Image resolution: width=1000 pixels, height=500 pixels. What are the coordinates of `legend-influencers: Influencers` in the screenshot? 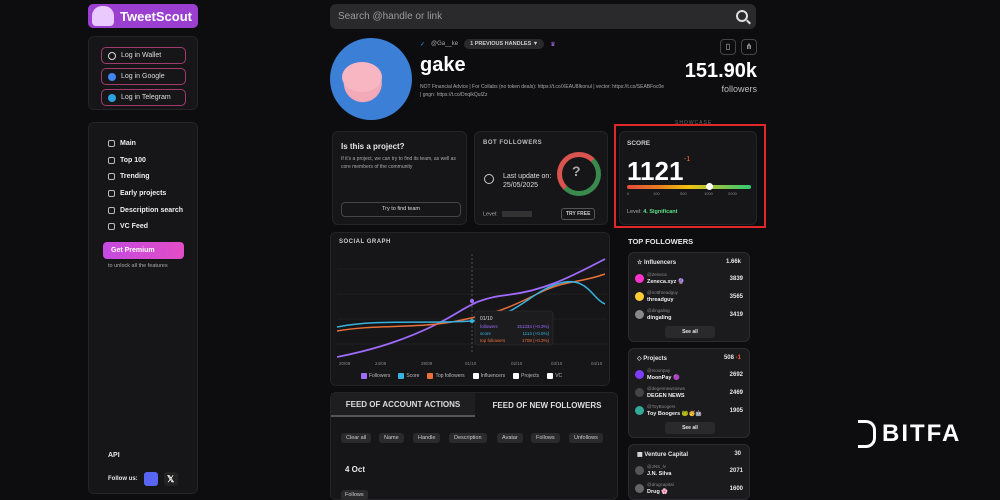 It's located at (488, 376).